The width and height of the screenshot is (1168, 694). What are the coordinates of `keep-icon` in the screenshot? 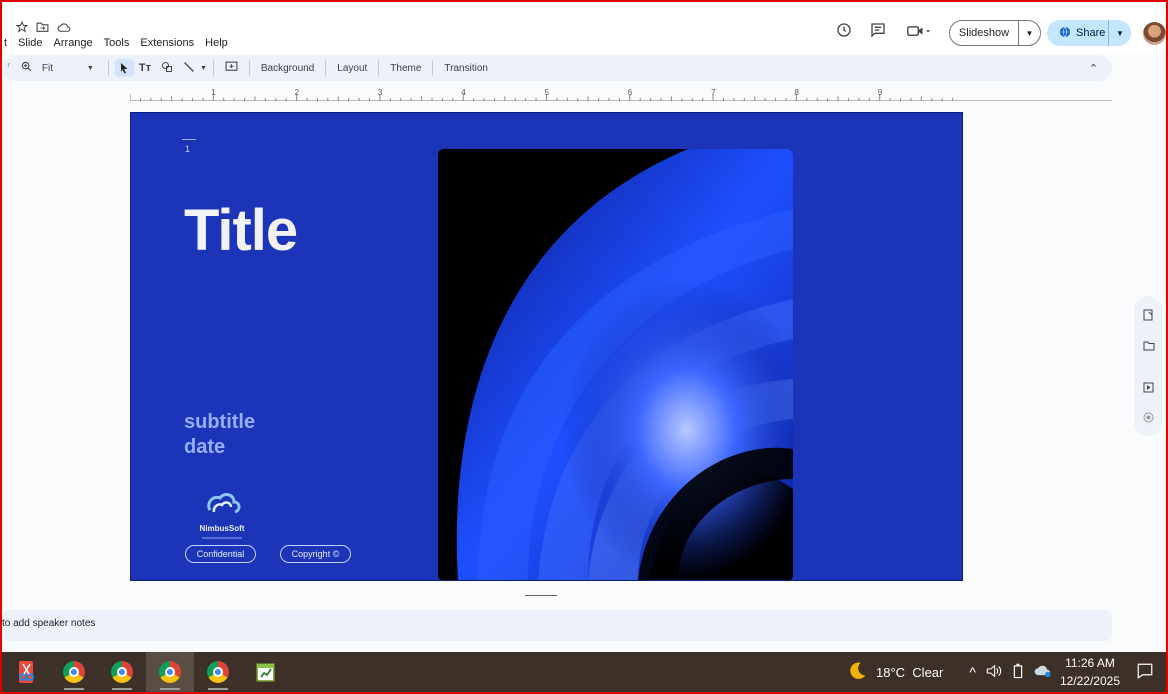 It's located at (1148, 317).